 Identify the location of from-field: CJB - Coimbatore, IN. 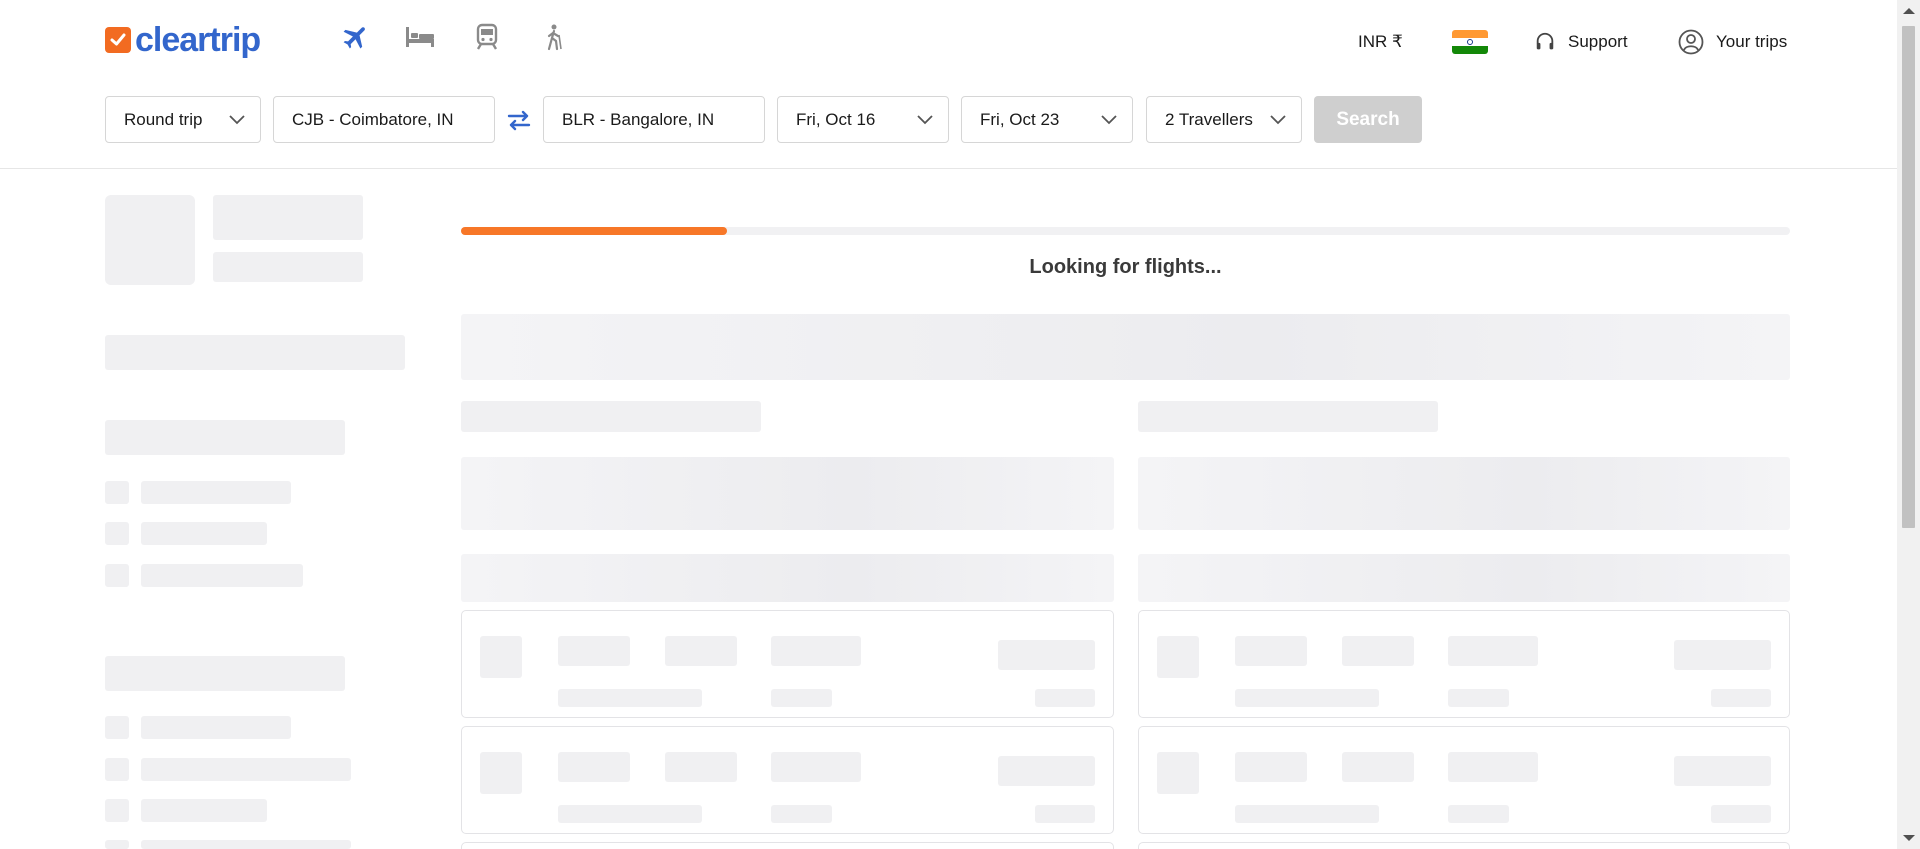
(384, 119).